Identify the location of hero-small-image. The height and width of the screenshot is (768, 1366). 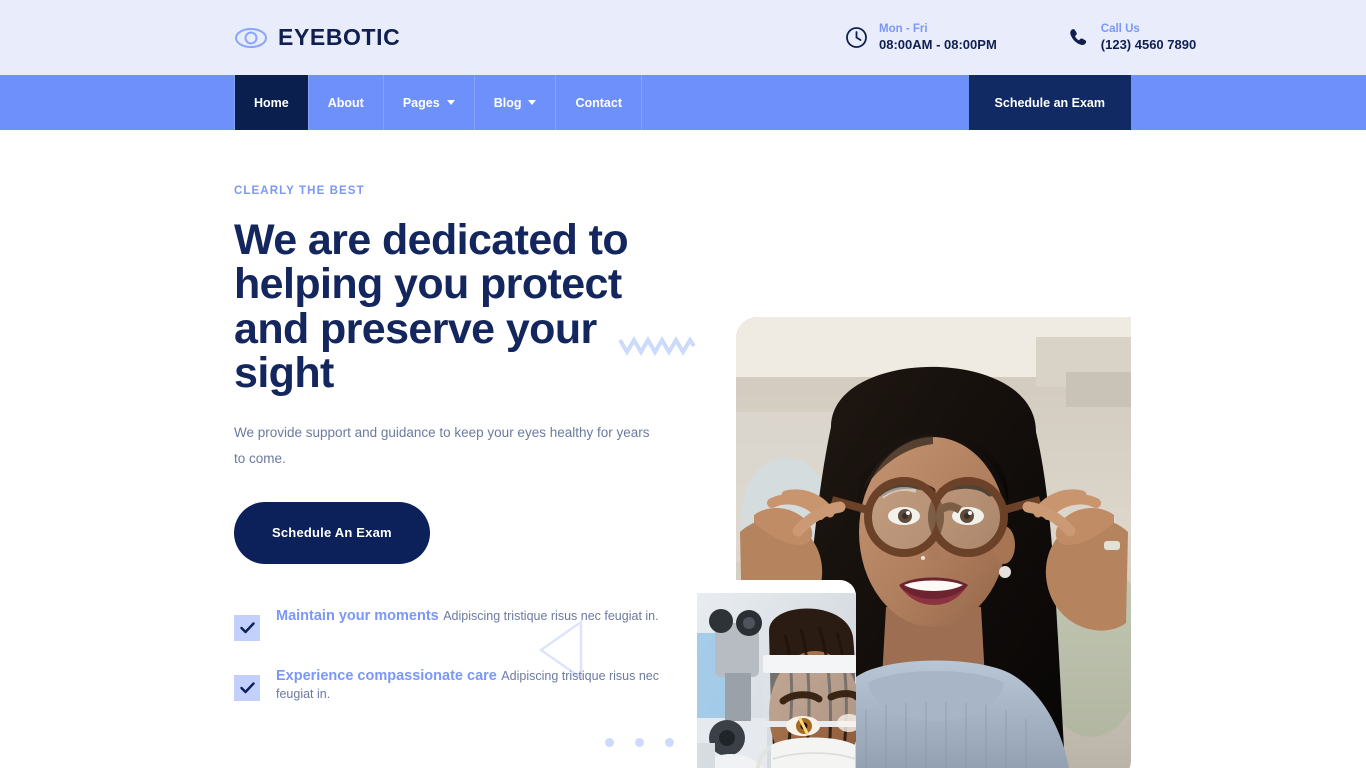
(776, 680).